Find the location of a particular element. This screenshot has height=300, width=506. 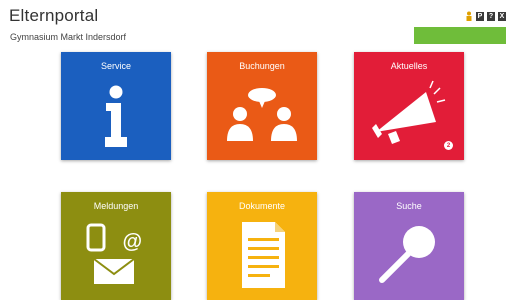

notification-badge: 2 is located at coordinates (448, 145).